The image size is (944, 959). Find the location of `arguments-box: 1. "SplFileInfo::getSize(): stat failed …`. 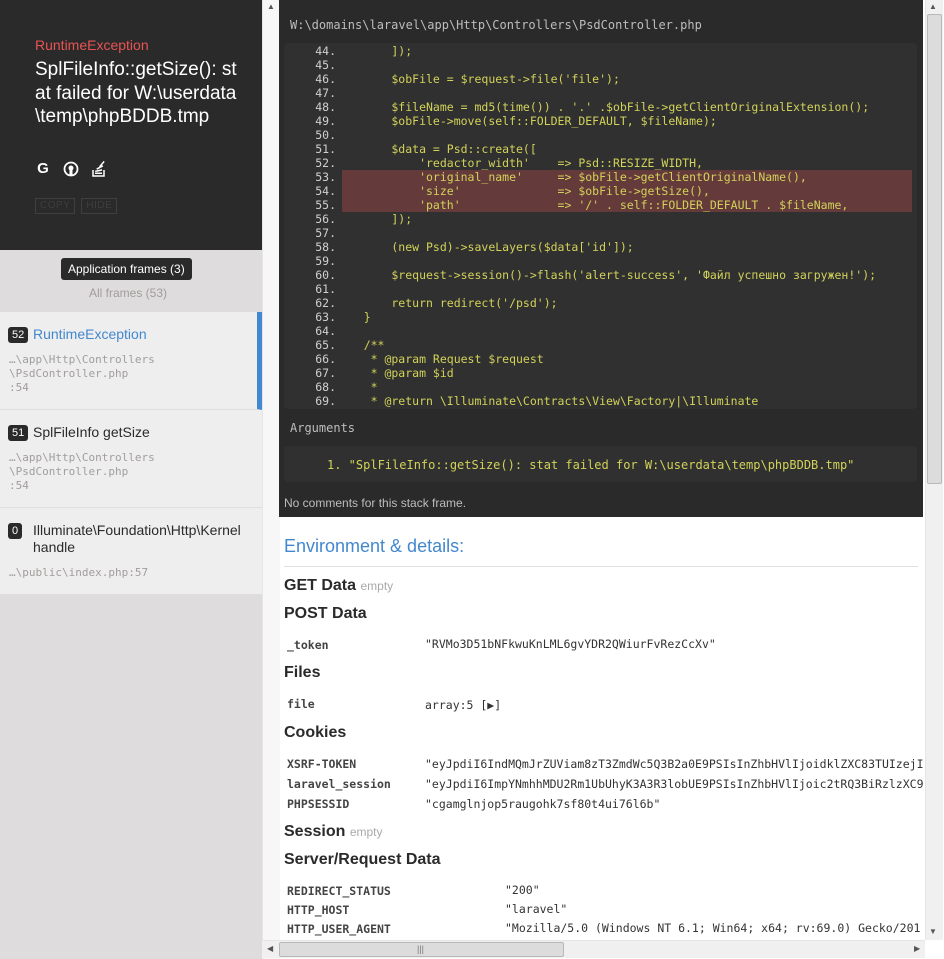

arguments-box: 1. "SplFileInfo::getSize(): stat failed … is located at coordinates (600, 464).